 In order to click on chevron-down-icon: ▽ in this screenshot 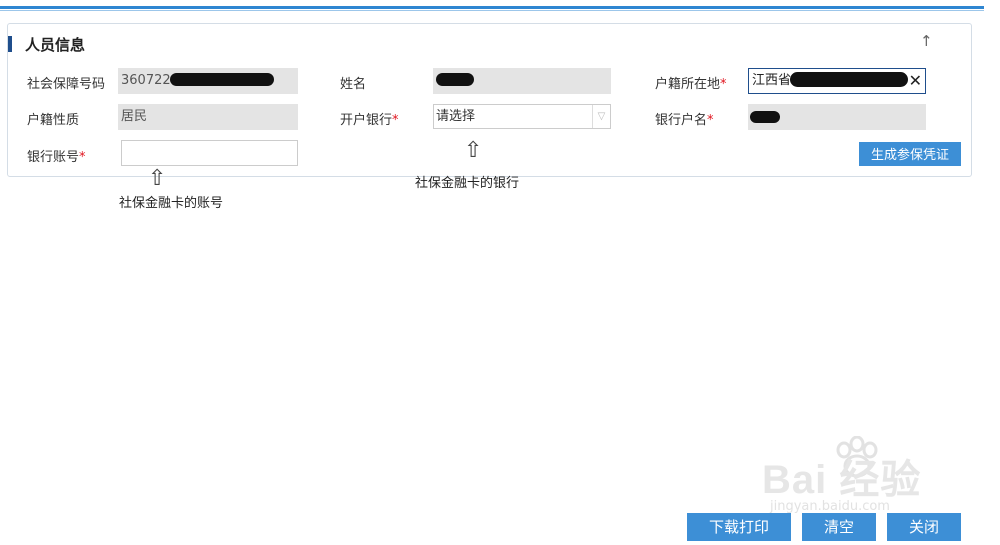, I will do `click(601, 116)`.